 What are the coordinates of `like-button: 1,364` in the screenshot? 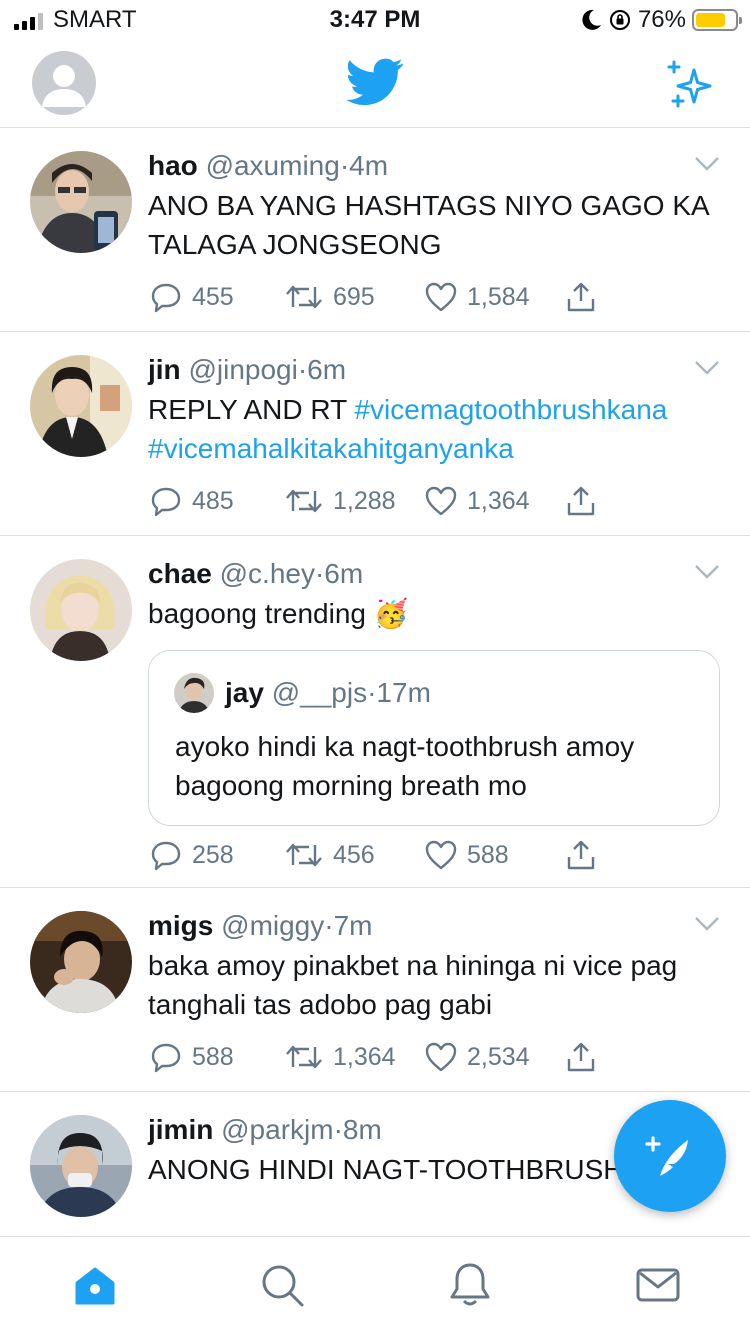 It's located at (495, 501).